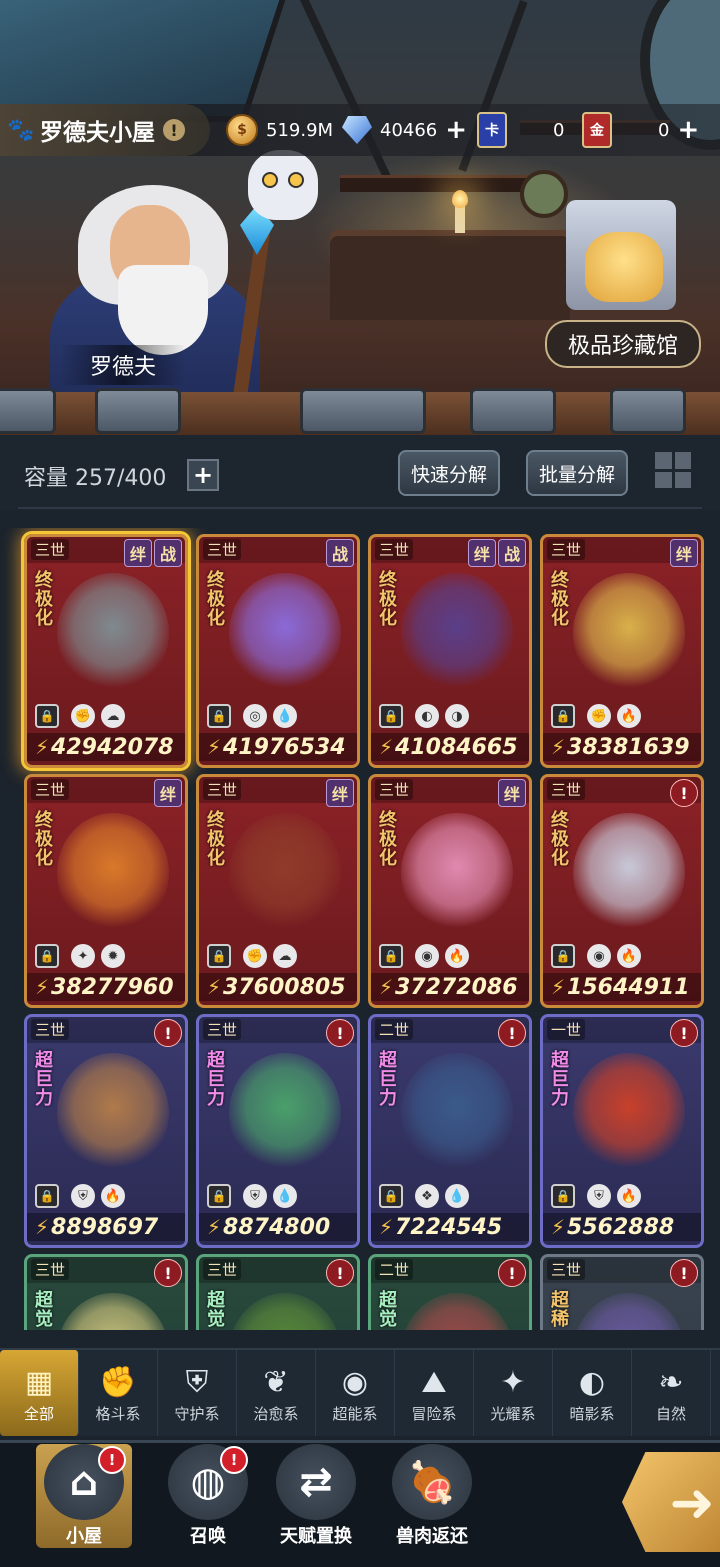  What do you see at coordinates (673, 470) in the screenshot?
I see `grid-view-toggle` at bounding box center [673, 470].